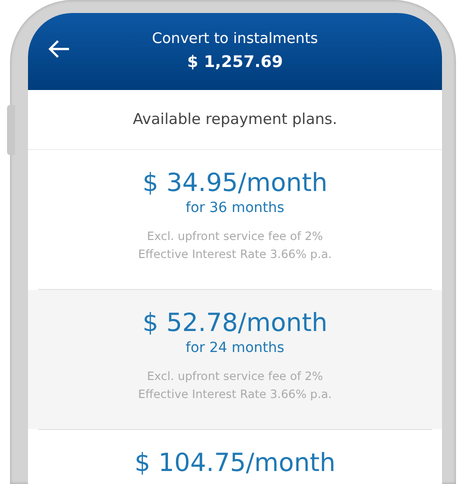 The image size is (466, 484). Describe the element at coordinates (235, 62) in the screenshot. I see `header-amount: $ 1,257.69` at that location.